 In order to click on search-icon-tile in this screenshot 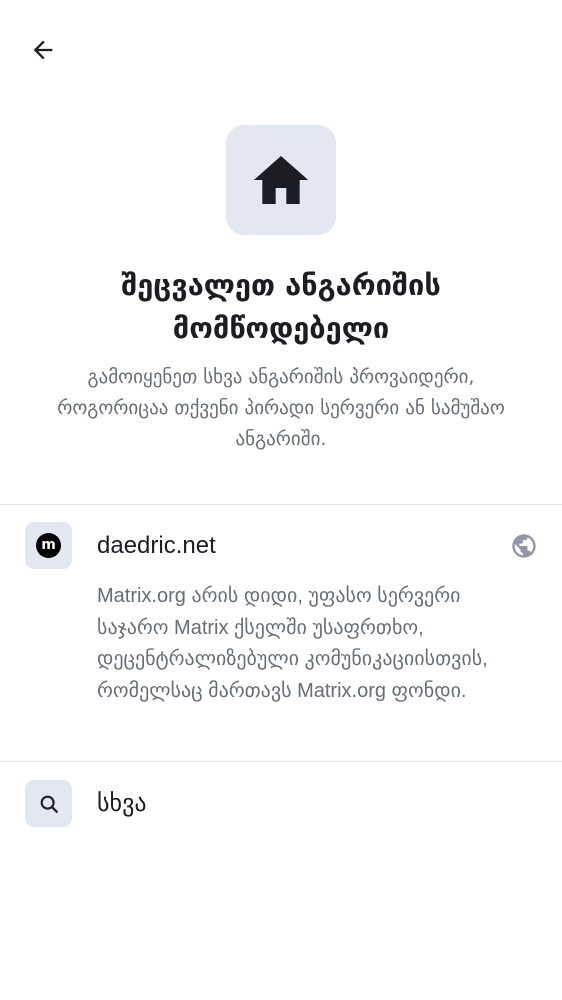, I will do `click(48, 803)`.